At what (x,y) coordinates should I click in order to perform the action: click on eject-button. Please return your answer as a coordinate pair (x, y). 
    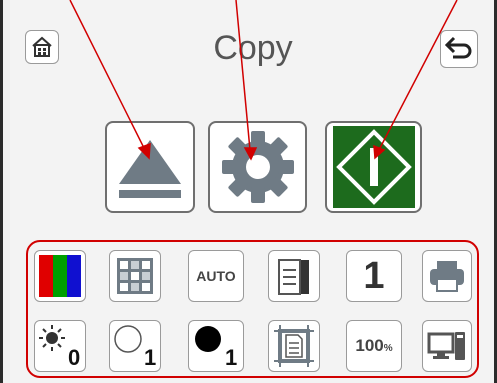
    Looking at the image, I should click on (150, 167).